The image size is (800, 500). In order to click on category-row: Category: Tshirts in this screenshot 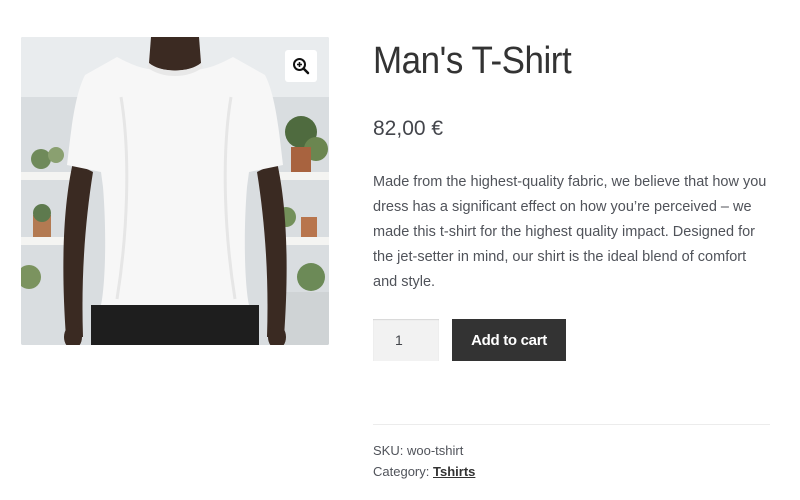, I will do `click(424, 471)`.